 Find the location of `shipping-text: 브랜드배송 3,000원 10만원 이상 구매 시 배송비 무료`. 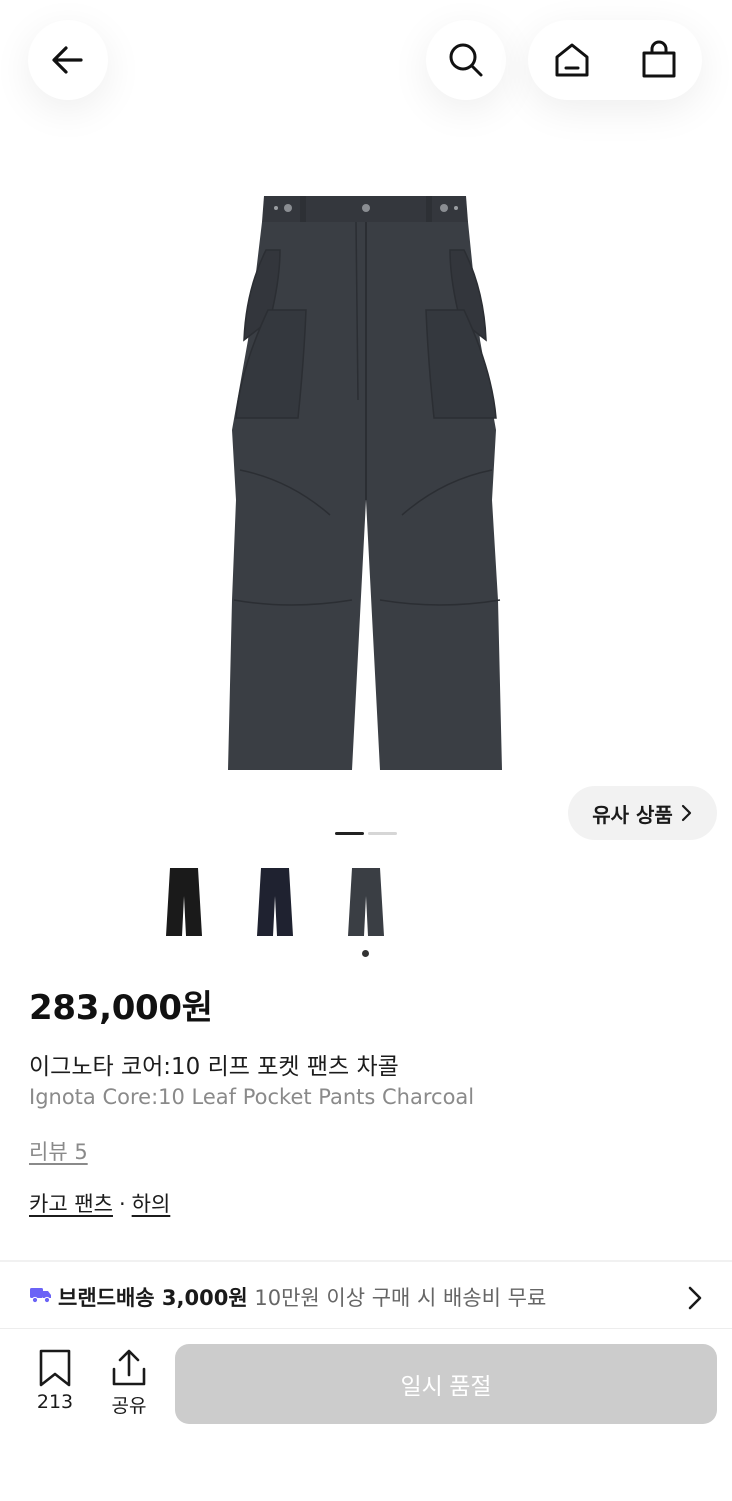

shipping-text: 브랜드배송 3,000원 10만원 이상 구매 시 배송비 무료 is located at coordinates (302, 1297).